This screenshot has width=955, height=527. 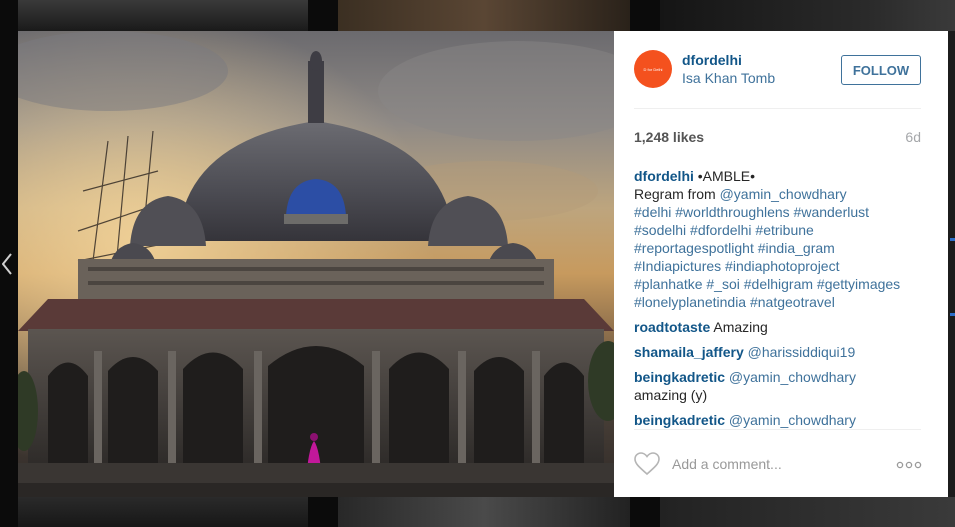 What do you see at coordinates (780, 176) in the screenshot?
I see `caption-line: dfordelhi •AMBLE•` at bounding box center [780, 176].